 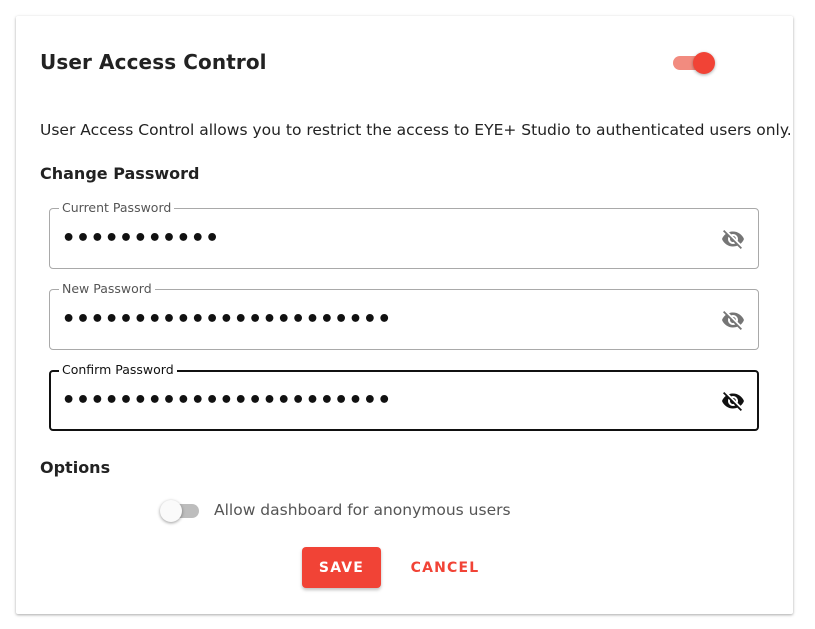 What do you see at coordinates (117, 208) in the screenshot?
I see `current-password-label: Current Password` at bounding box center [117, 208].